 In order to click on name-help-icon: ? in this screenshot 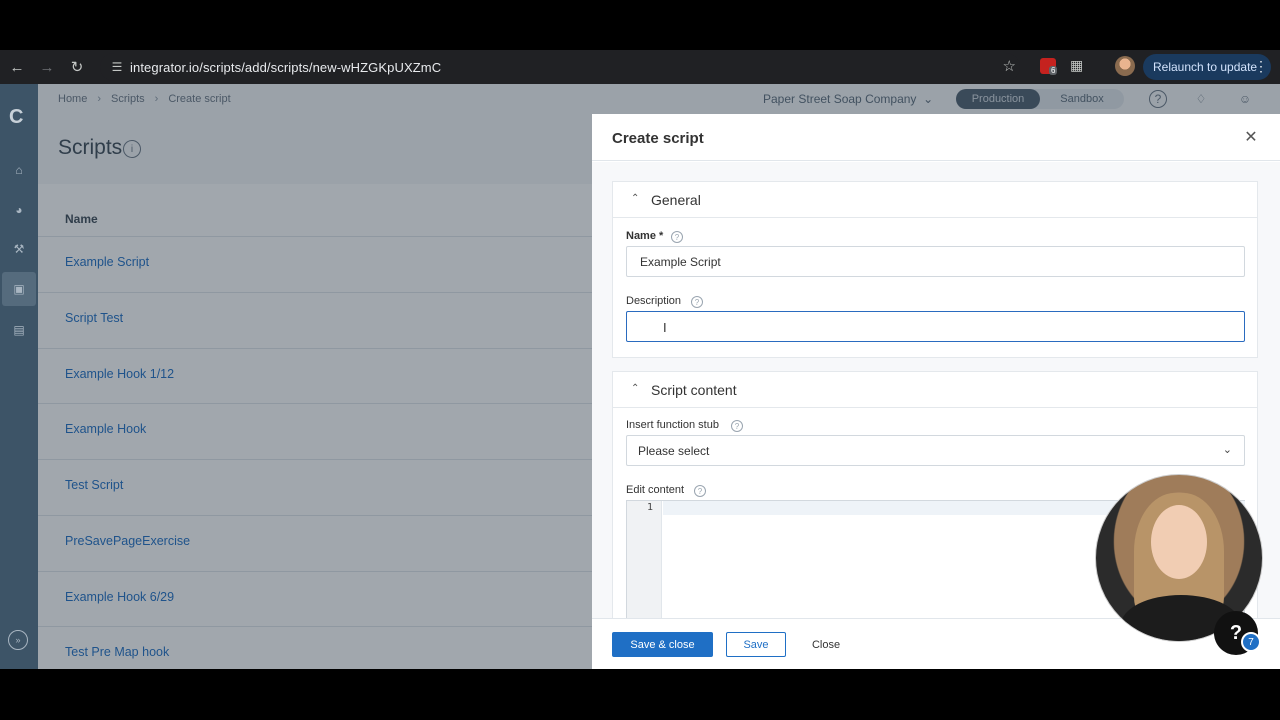, I will do `click(677, 237)`.